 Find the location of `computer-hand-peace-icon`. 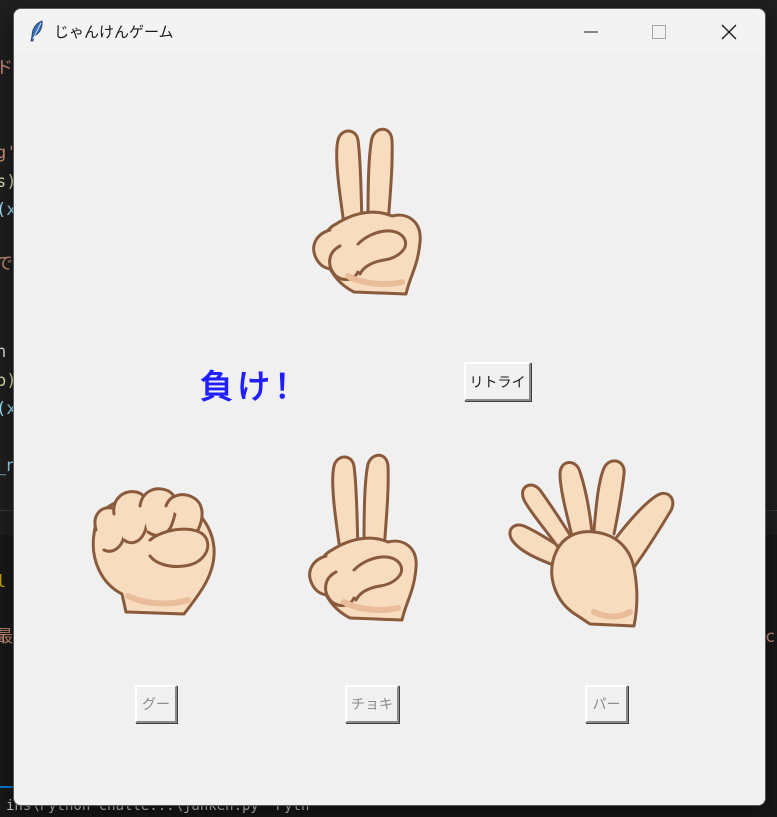

computer-hand-peace-icon is located at coordinates (367, 211).